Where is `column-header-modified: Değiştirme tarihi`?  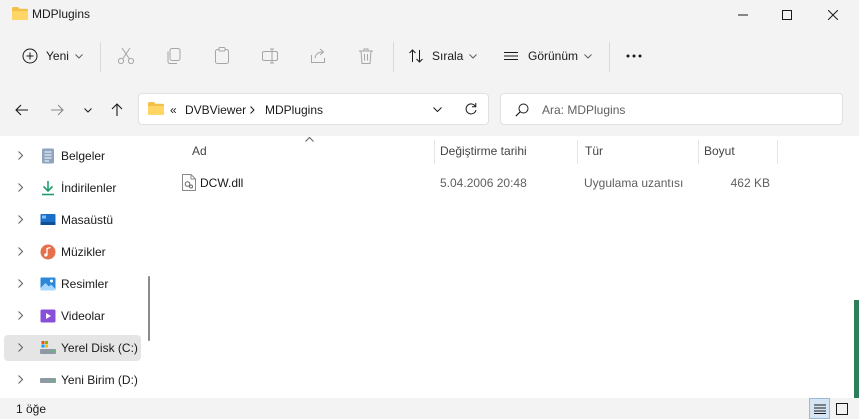
column-header-modified: Değiştirme tarihi is located at coordinates (483, 151).